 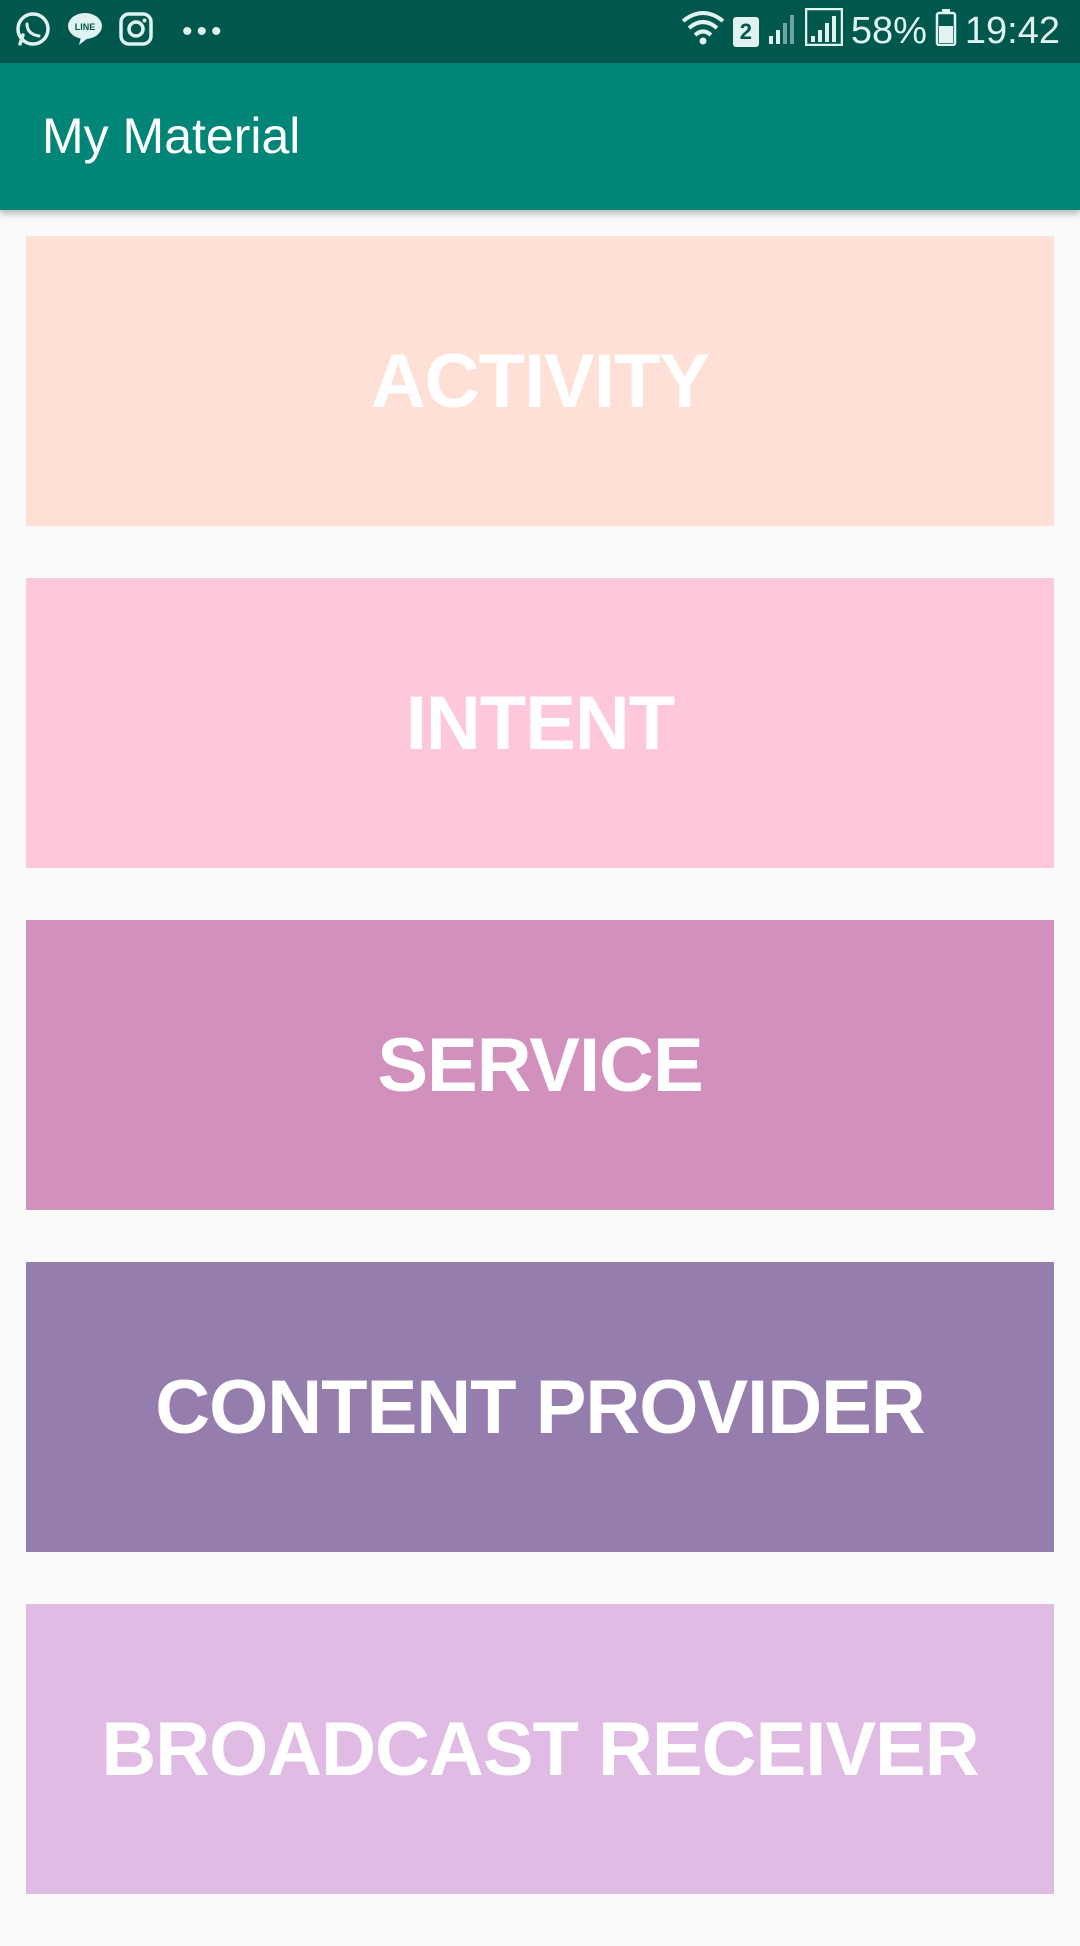 I want to click on service-label: SERVICE, so click(x=540, y=1065).